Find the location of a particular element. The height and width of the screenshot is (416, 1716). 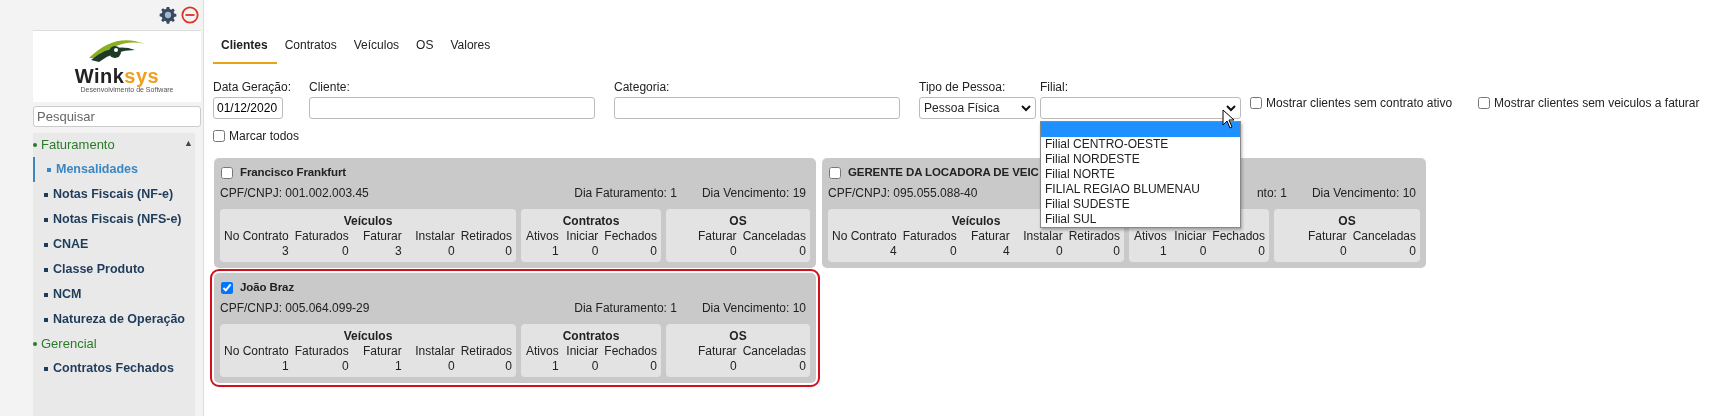

menu-item: NCM is located at coordinates (114, 294).